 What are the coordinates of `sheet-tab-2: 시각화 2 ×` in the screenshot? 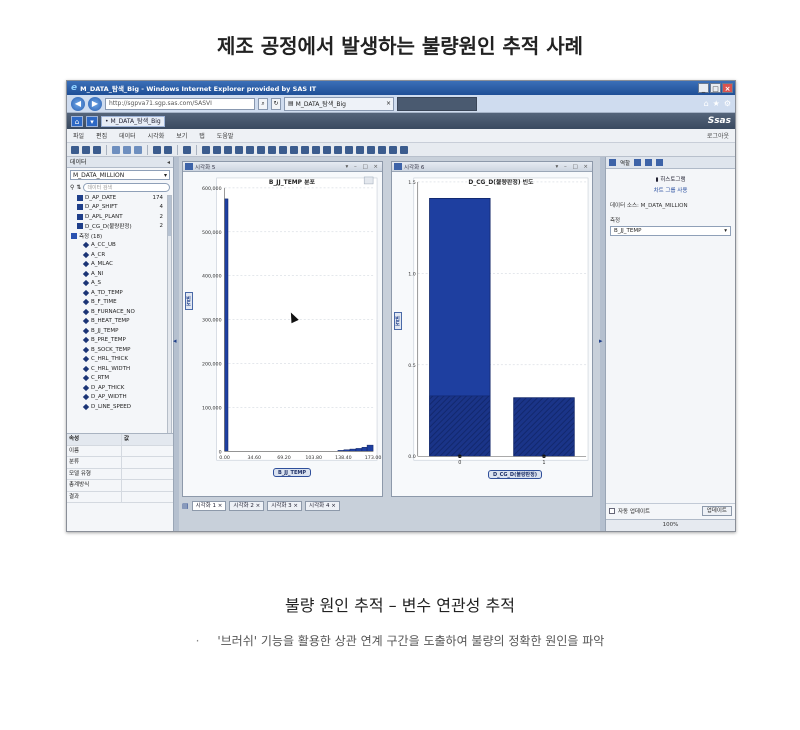 It's located at (247, 506).